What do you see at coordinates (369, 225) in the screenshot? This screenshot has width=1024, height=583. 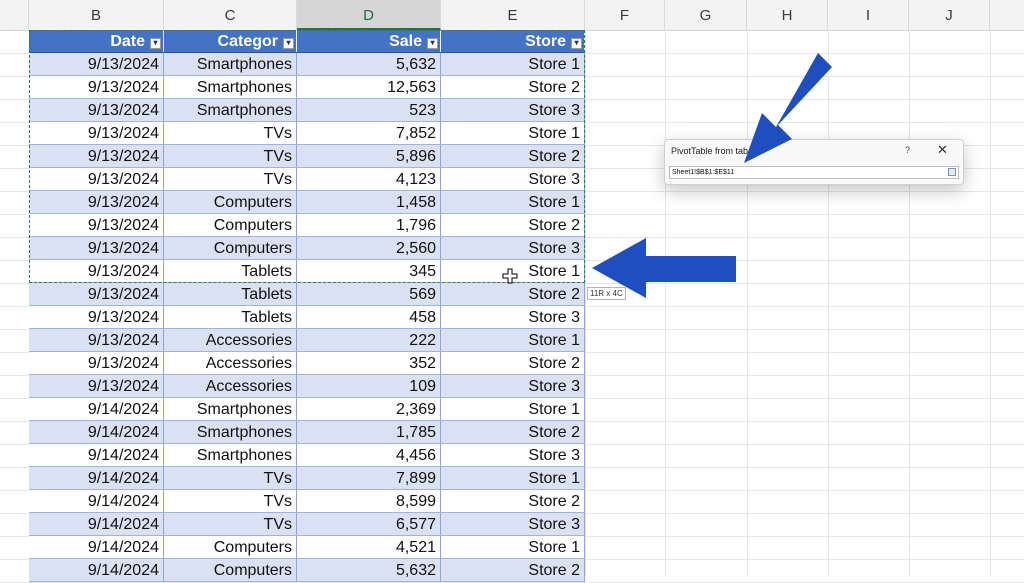 I see `cell-sales: 1,796` at bounding box center [369, 225].